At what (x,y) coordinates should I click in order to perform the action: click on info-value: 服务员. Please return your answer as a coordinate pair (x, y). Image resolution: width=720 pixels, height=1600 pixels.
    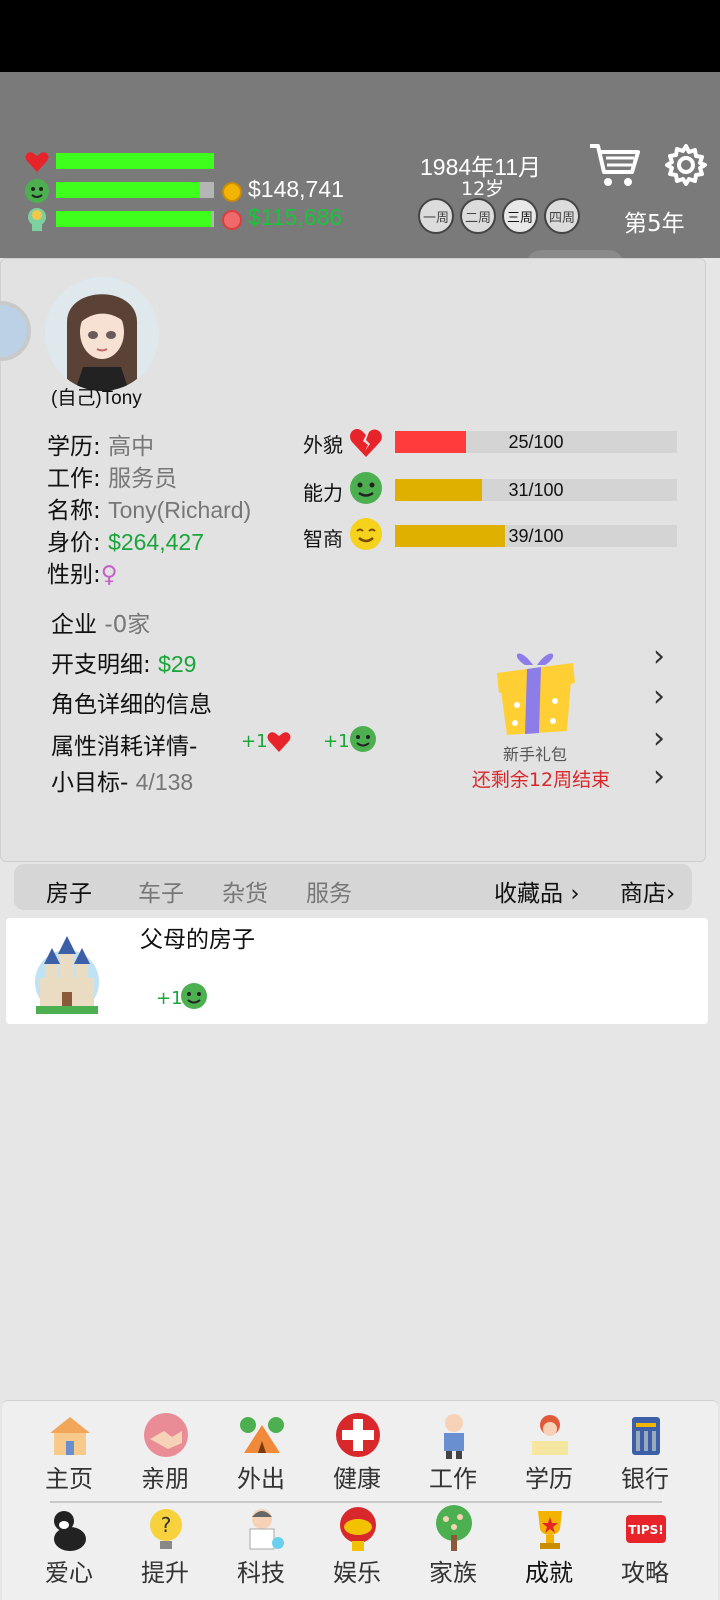
    Looking at the image, I should click on (143, 479).